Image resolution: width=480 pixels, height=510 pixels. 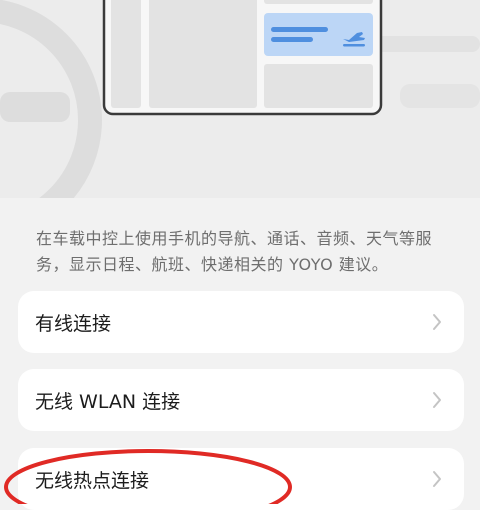 I want to click on option-label: 无线热点连接, so click(x=92, y=480).